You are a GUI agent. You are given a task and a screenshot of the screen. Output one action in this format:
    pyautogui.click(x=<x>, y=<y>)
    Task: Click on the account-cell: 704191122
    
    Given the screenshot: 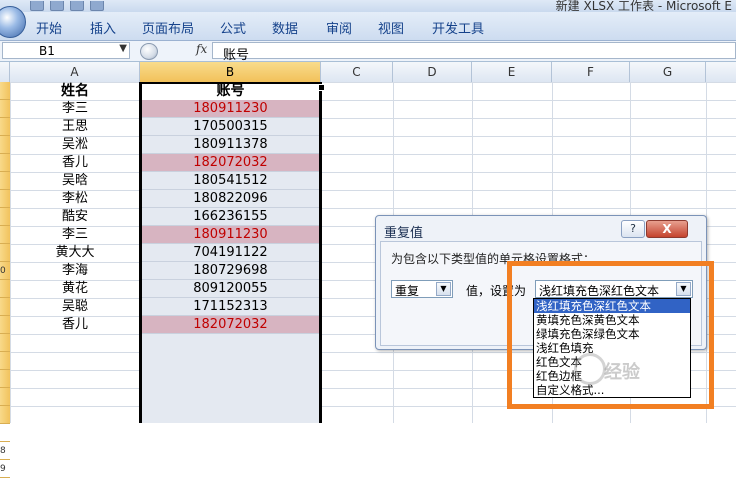 What is the action you would take?
    pyautogui.click(x=230, y=253)
    